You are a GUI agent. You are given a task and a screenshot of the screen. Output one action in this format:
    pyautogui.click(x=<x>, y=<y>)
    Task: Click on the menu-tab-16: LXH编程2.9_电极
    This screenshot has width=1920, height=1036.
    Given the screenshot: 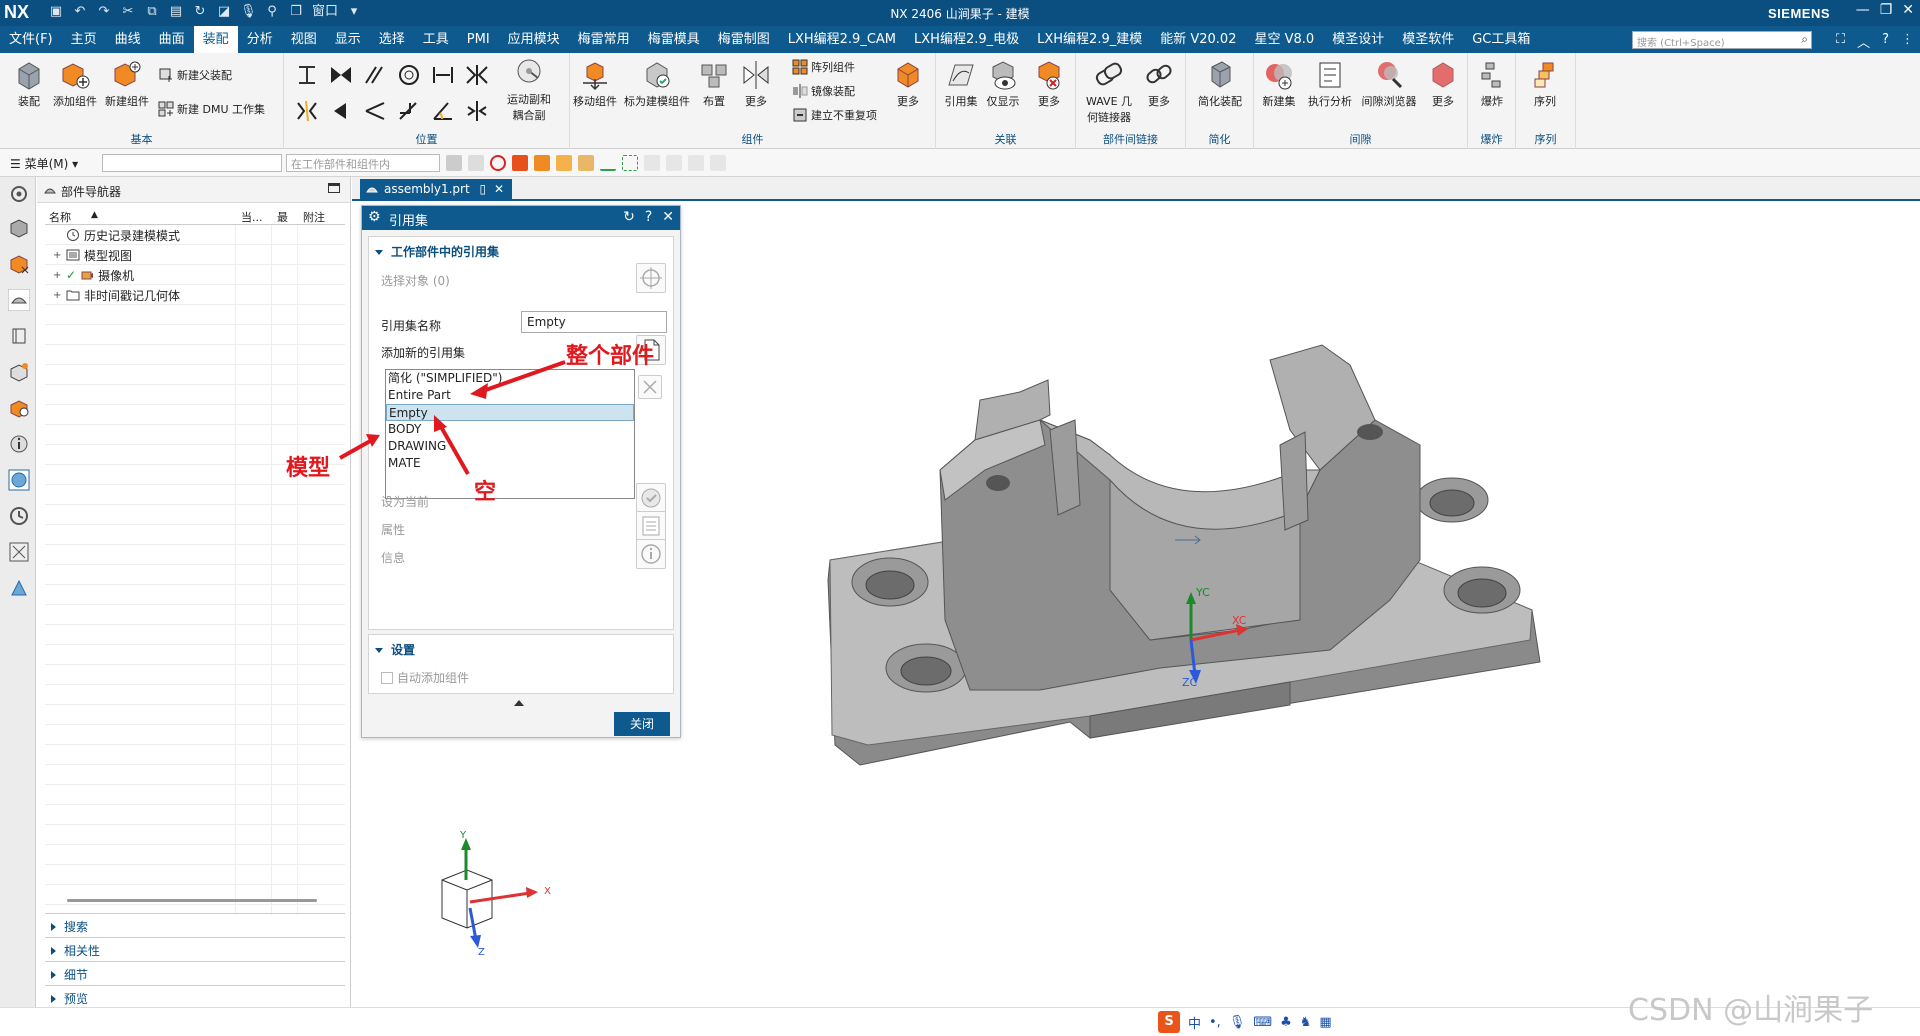 What is the action you would take?
    pyautogui.click(x=966, y=39)
    